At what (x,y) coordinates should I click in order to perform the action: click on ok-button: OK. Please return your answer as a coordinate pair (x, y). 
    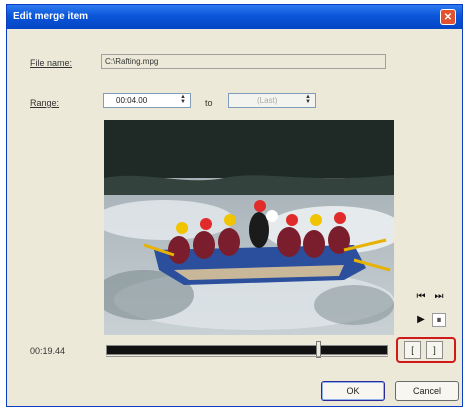
    Looking at the image, I should click on (353, 391).